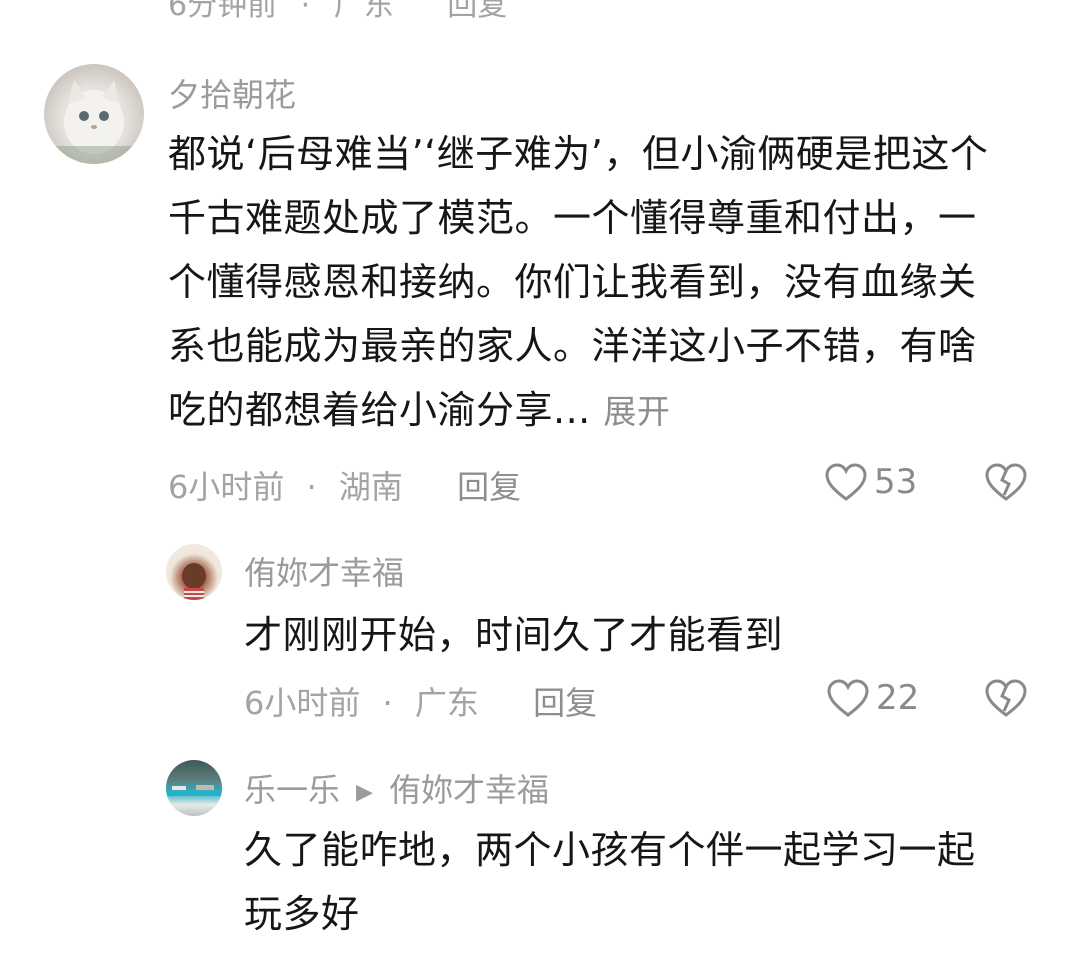 Image resolution: width=1080 pixels, height=956 pixels. I want to click on comment-like-button: 53, so click(870, 482).